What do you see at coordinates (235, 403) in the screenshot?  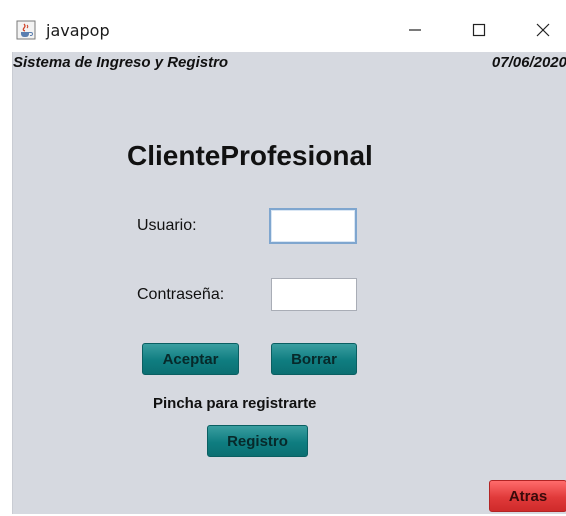 I see `register-hint: Pincha para registrarte` at bounding box center [235, 403].